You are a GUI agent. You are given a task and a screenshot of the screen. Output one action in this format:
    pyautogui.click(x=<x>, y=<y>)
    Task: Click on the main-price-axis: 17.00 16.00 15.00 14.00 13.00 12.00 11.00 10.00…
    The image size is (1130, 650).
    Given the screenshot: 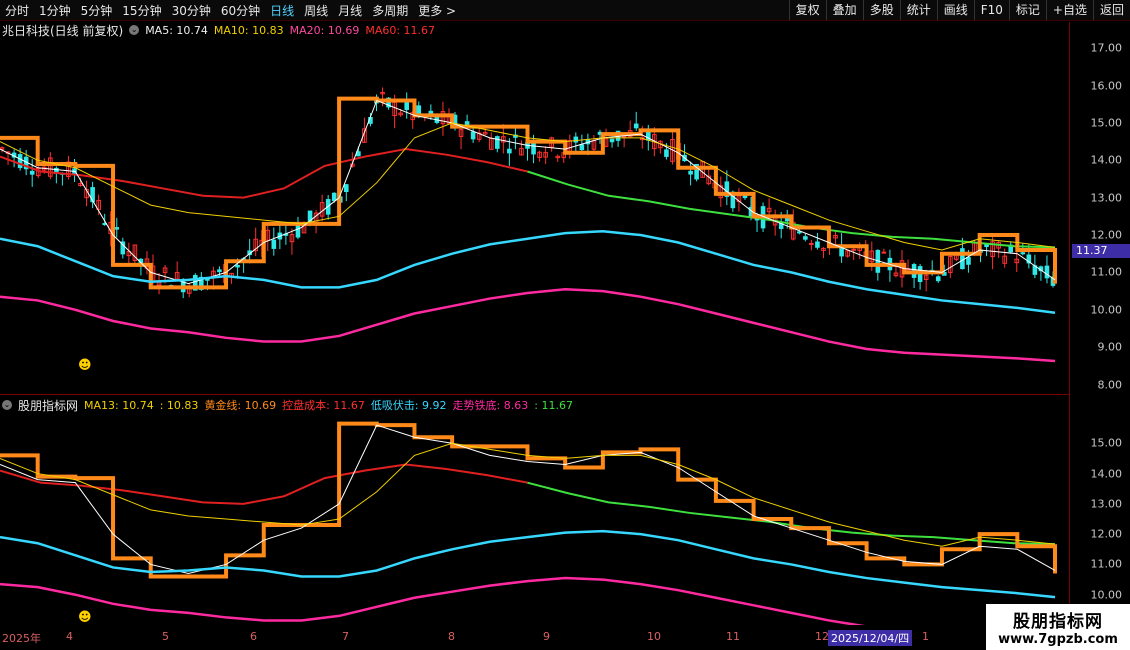 What is the action you would take?
    pyautogui.click(x=1099, y=208)
    